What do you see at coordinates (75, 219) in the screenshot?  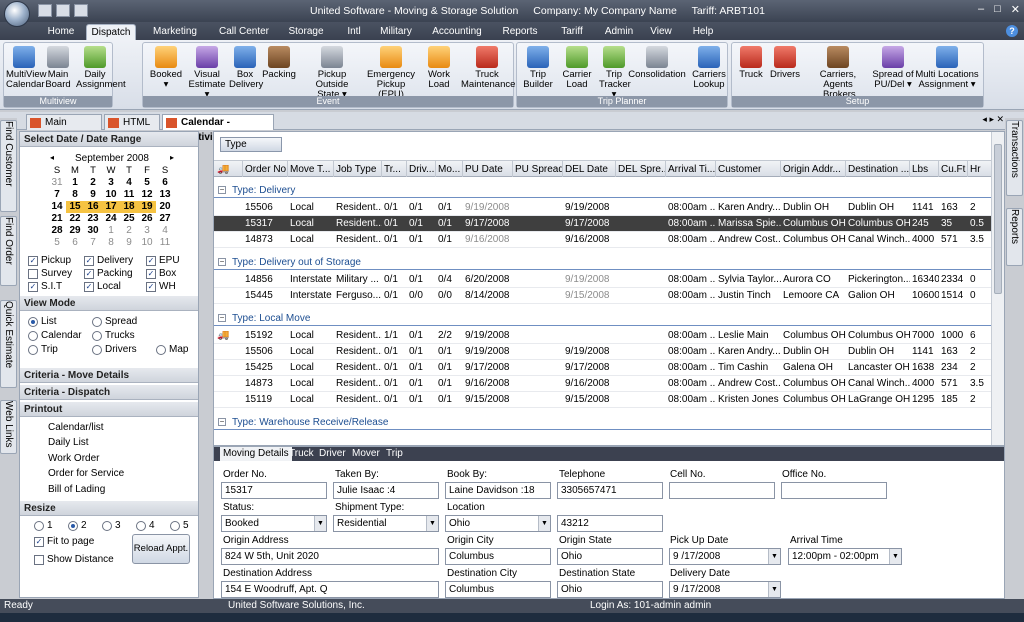 I see `calendar-day: 22` at bounding box center [75, 219].